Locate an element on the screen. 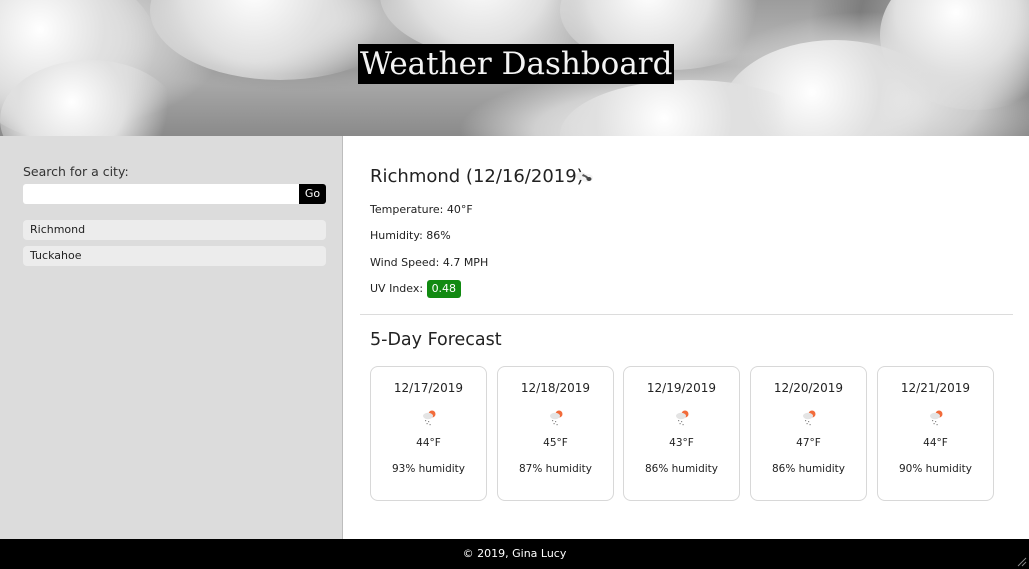 Image resolution: width=1029 pixels, height=569 pixels. forecast-card: 12/18/2019 45°F 87% humidity is located at coordinates (555, 433).